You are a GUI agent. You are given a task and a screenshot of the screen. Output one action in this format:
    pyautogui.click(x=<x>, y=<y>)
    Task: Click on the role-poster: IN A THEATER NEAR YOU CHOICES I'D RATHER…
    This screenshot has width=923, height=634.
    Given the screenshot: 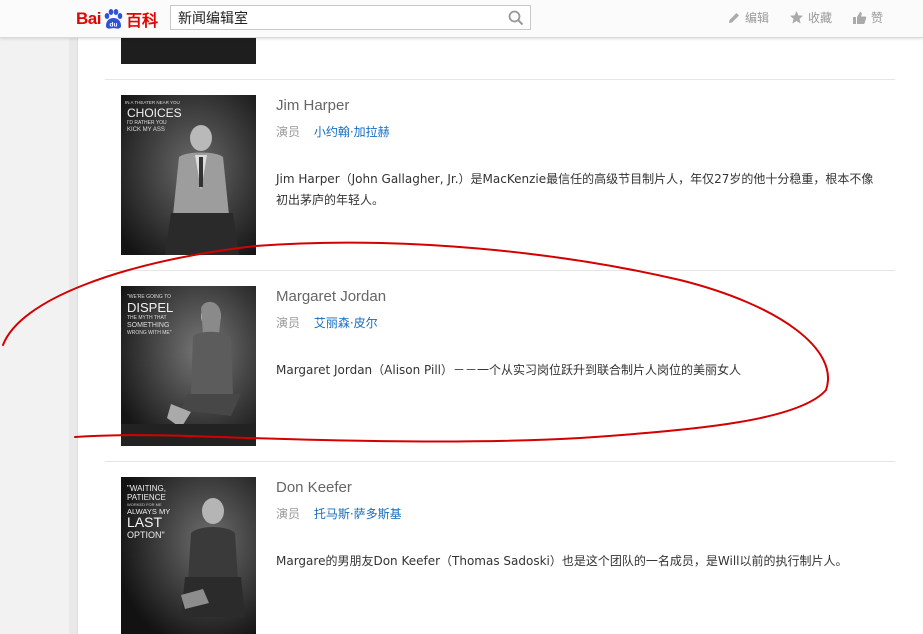 What is the action you would take?
    pyautogui.click(x=188, y=175)
    